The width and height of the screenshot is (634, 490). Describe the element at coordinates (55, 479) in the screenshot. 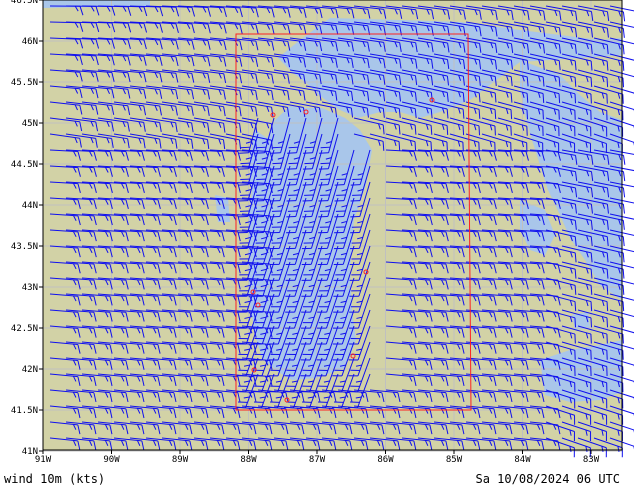

I see `footer-variable-label: wind 10m (kts)` at that location.